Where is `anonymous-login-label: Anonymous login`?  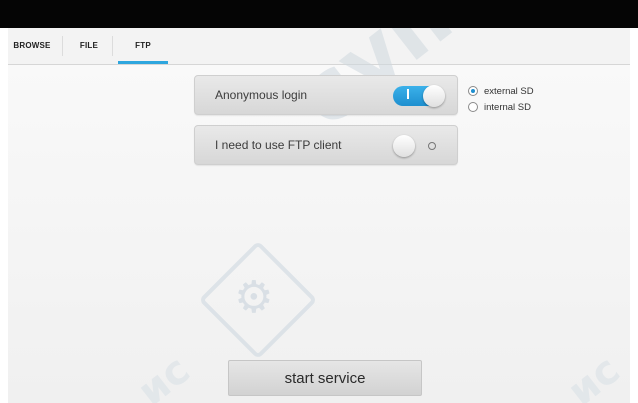 anonymous-login-label: Anonymous login is located at coordinates (261, 95).